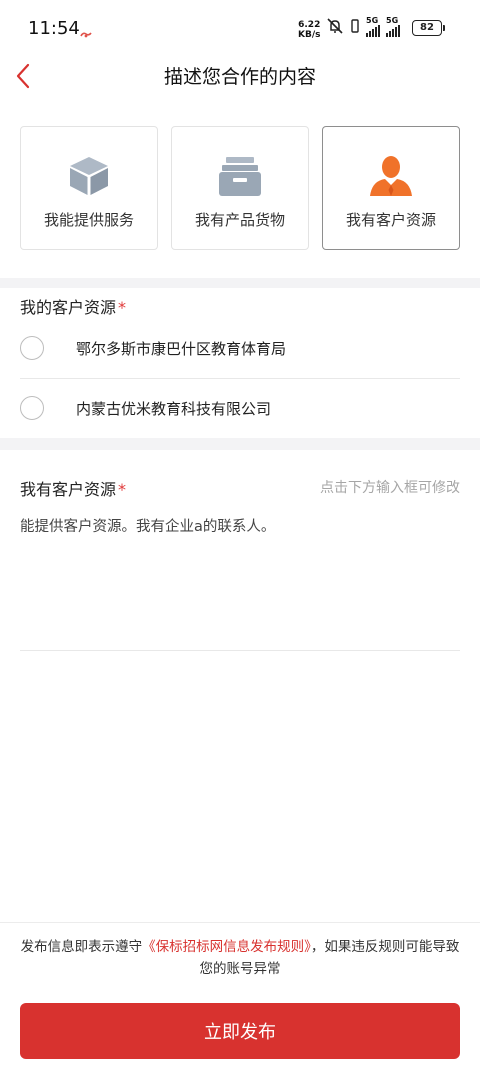  What do you see at coordinates (391, 176) in the screenshot?
I see `person-icon` at bounding box center [391, 176].